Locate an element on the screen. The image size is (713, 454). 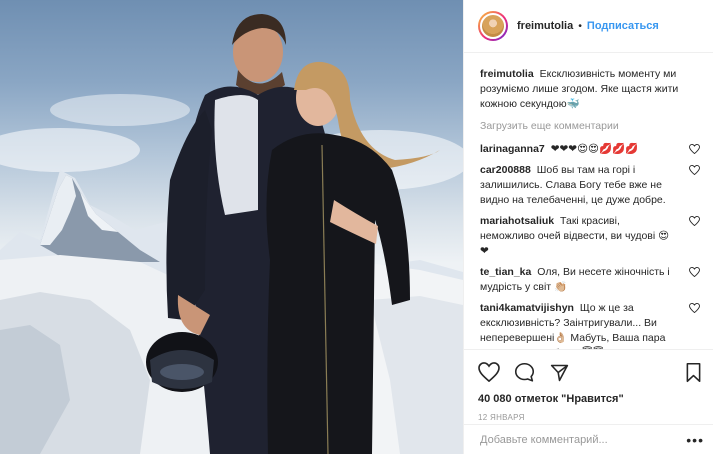
comment-username: te_tian_ka is located at coordinates (505, 272).